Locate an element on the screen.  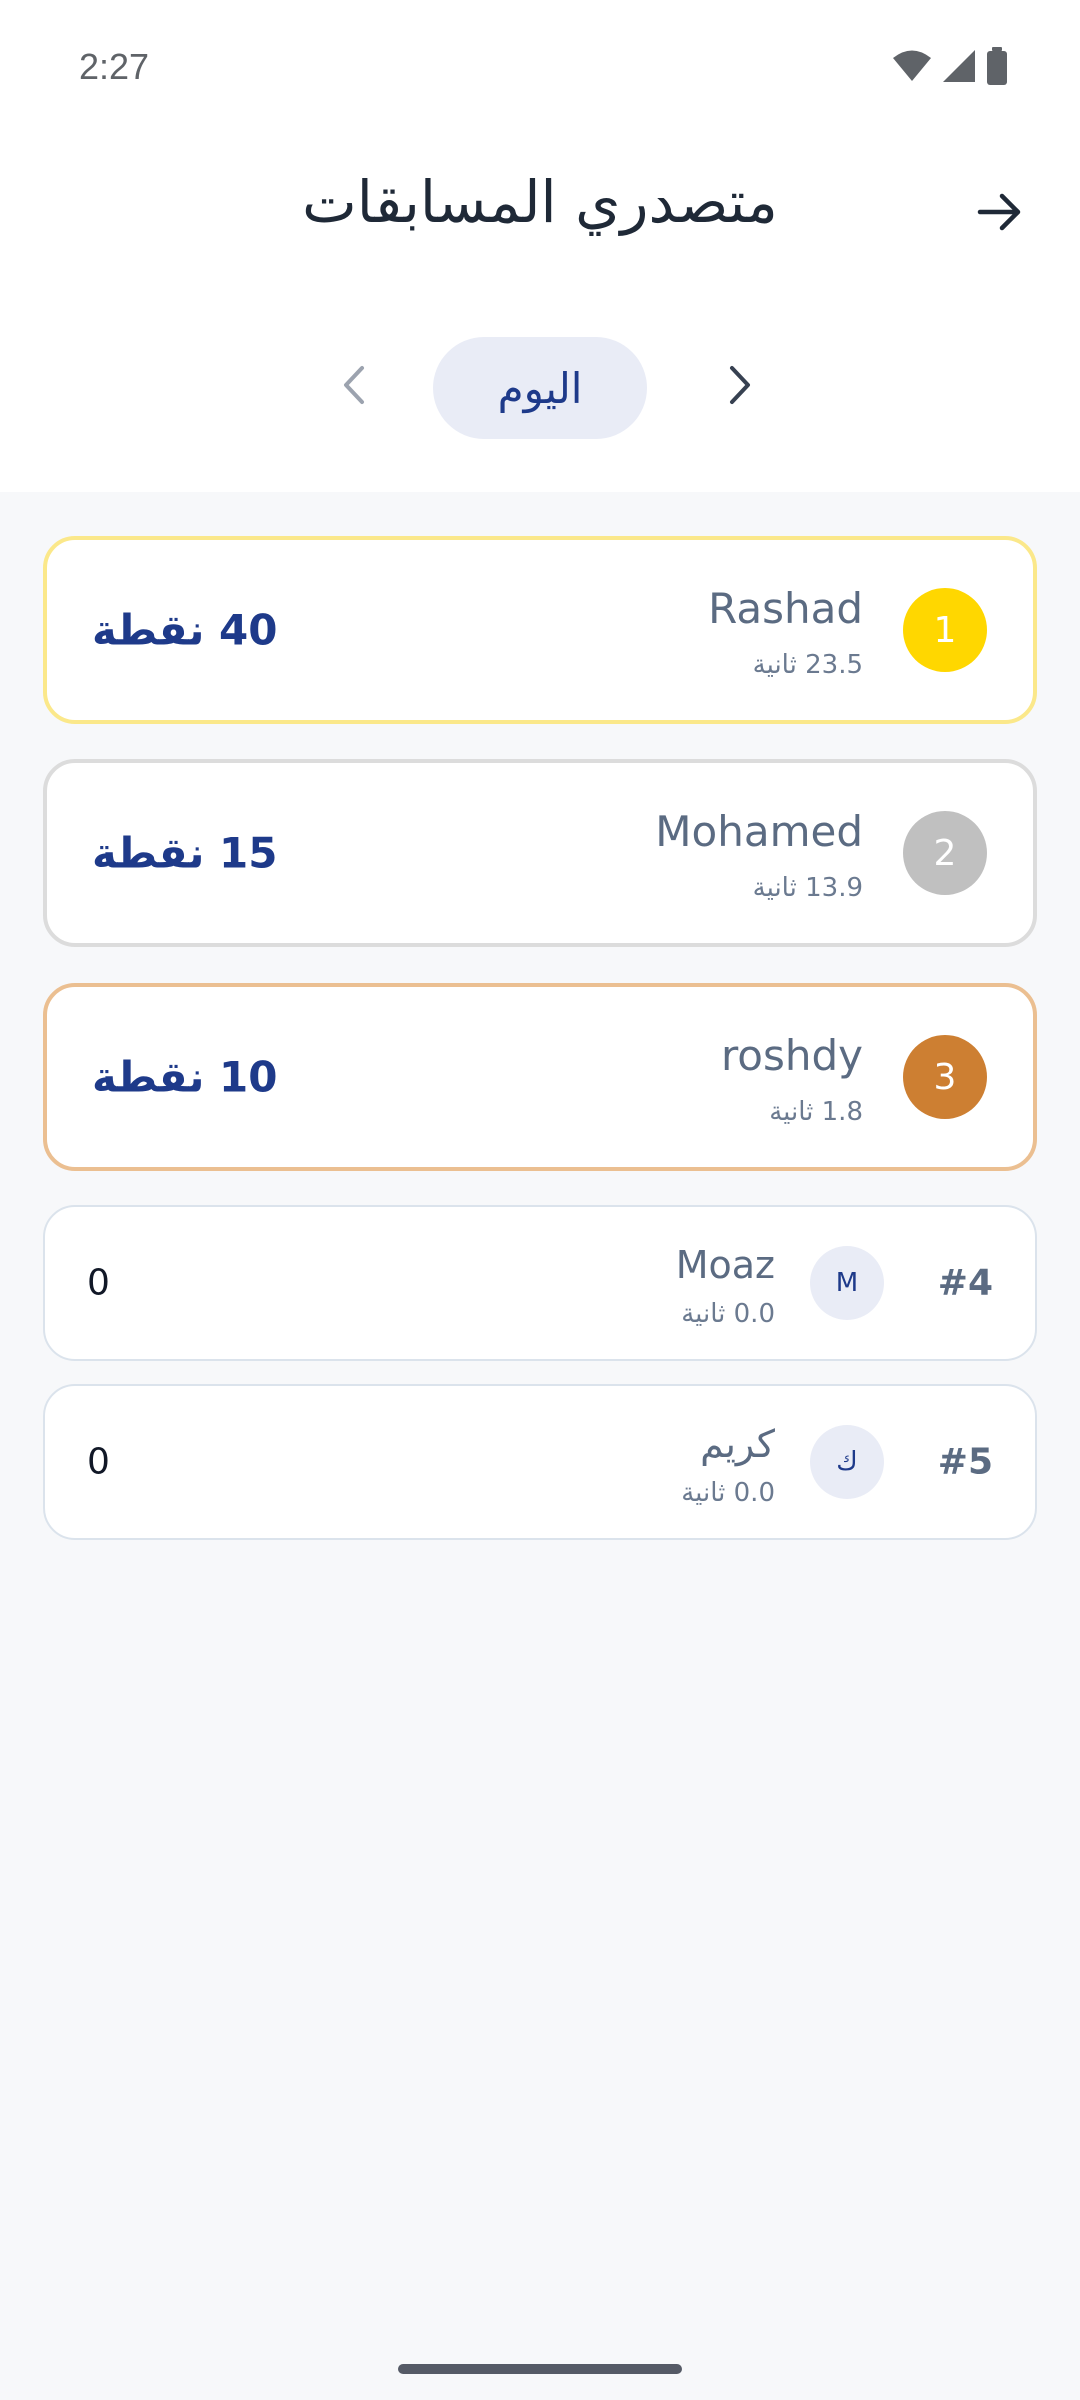
player-name: Rashad is located at coordinates (785, 608).